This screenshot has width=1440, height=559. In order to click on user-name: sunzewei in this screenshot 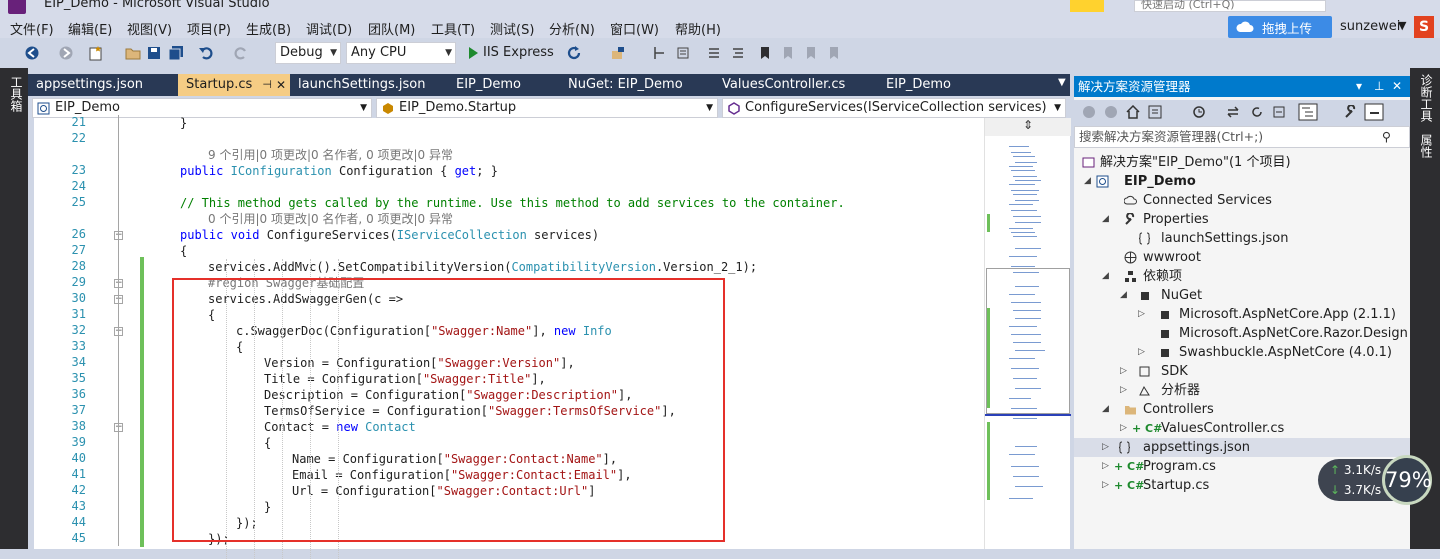, I will do `click(1370, 26)`.